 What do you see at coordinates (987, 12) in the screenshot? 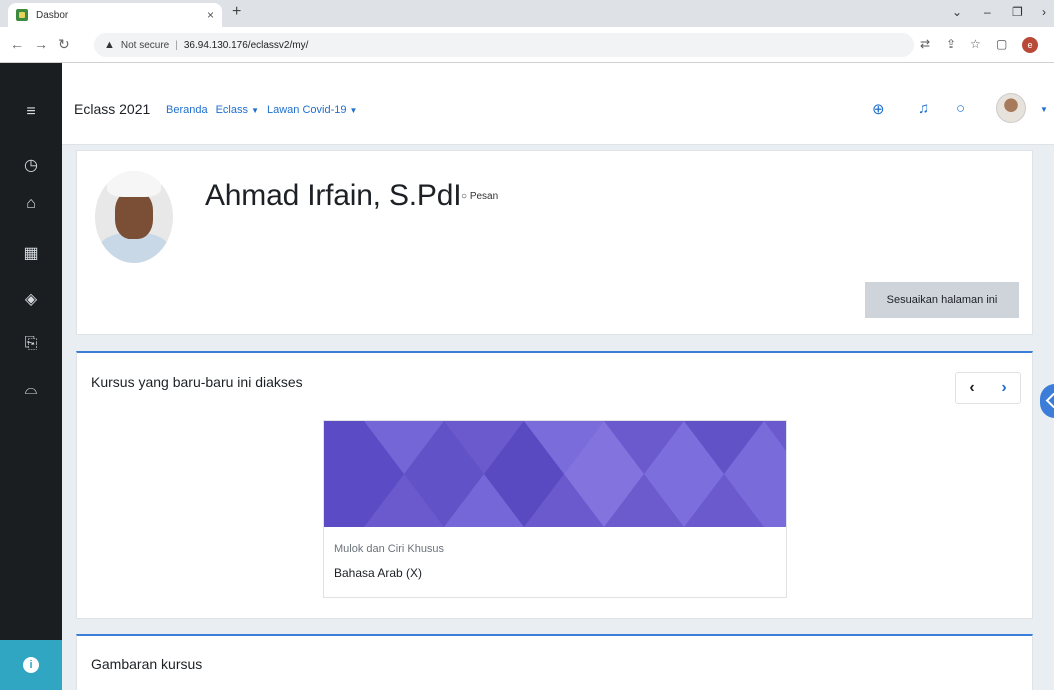
I see `minimize-icon: –` at bounding box center [987, 12].